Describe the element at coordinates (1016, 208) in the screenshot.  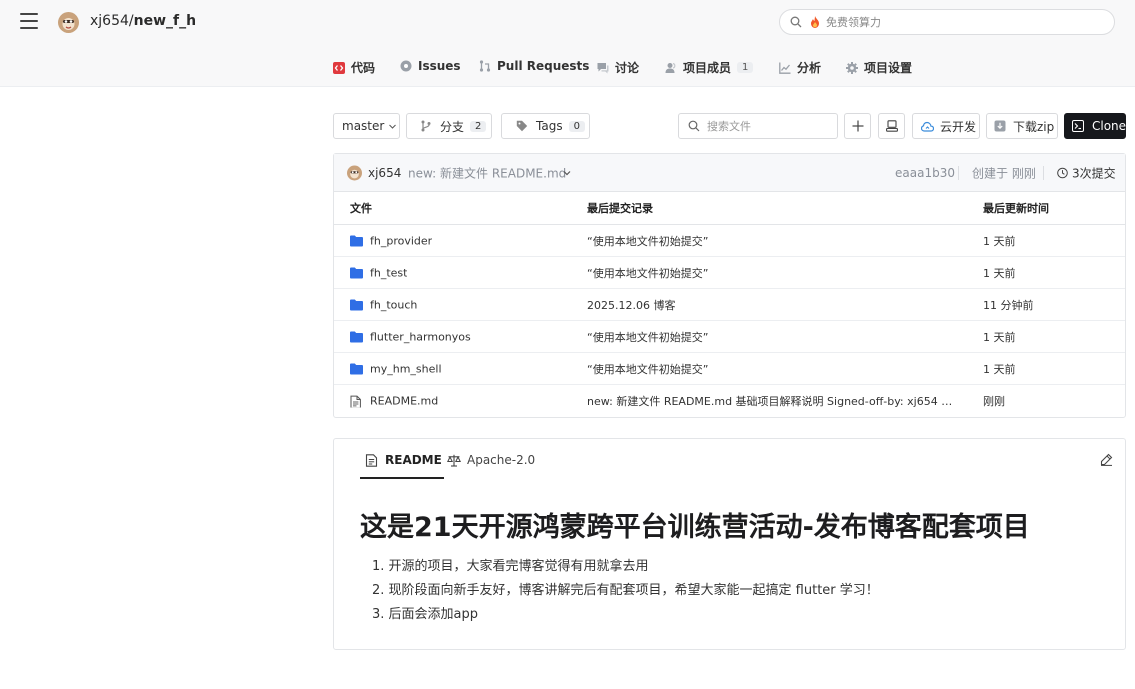
I see `header-time: 最后更新时间` at that location.